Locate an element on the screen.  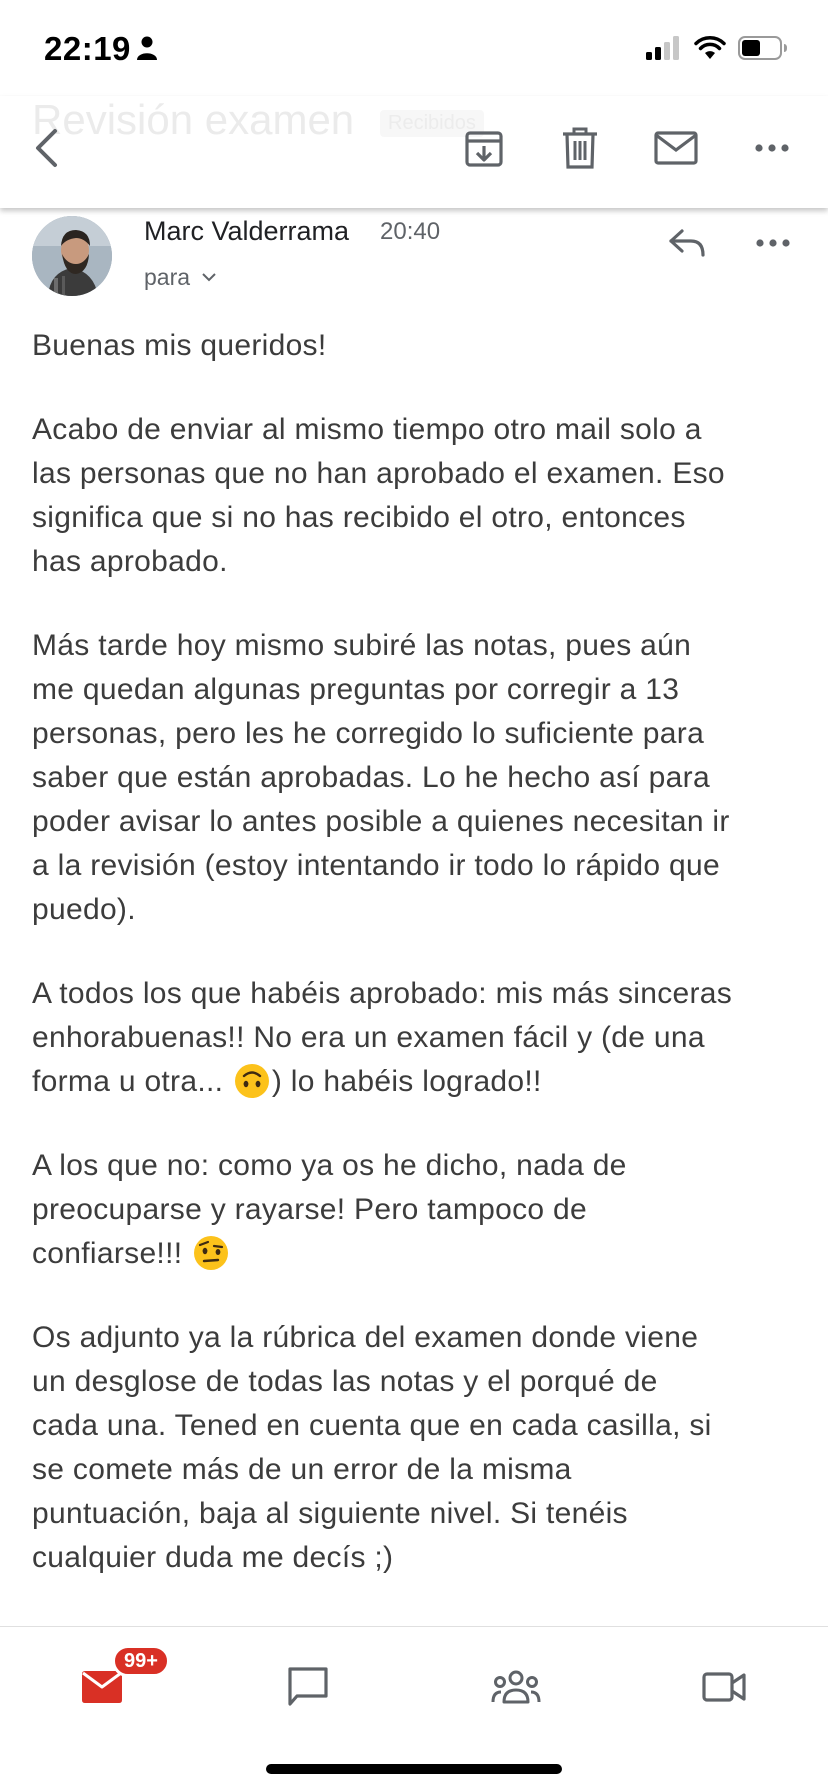
body-line: se comete más de un error de la misma is located at coordinates (302, 1469).